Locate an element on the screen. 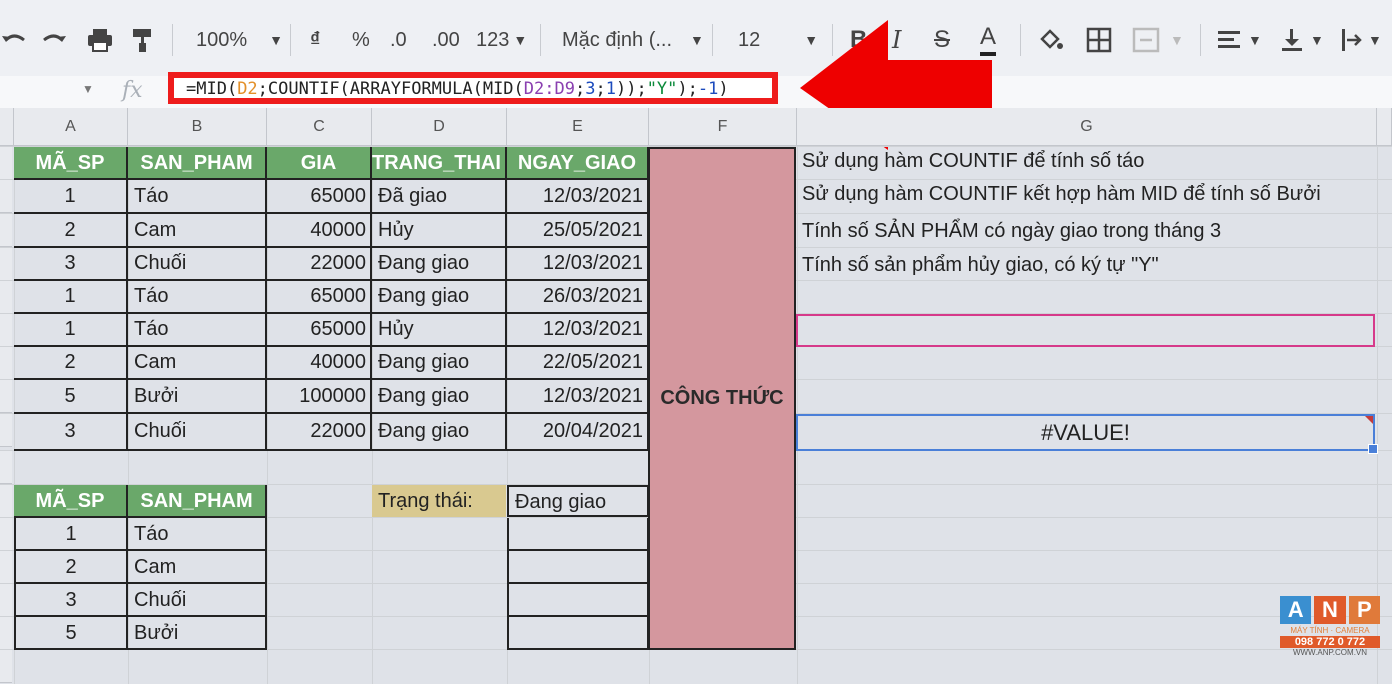 The width and height of the screenshot is (1392, 684). merge-cells-icon: ▼ is located at coordinates (1158, 40).